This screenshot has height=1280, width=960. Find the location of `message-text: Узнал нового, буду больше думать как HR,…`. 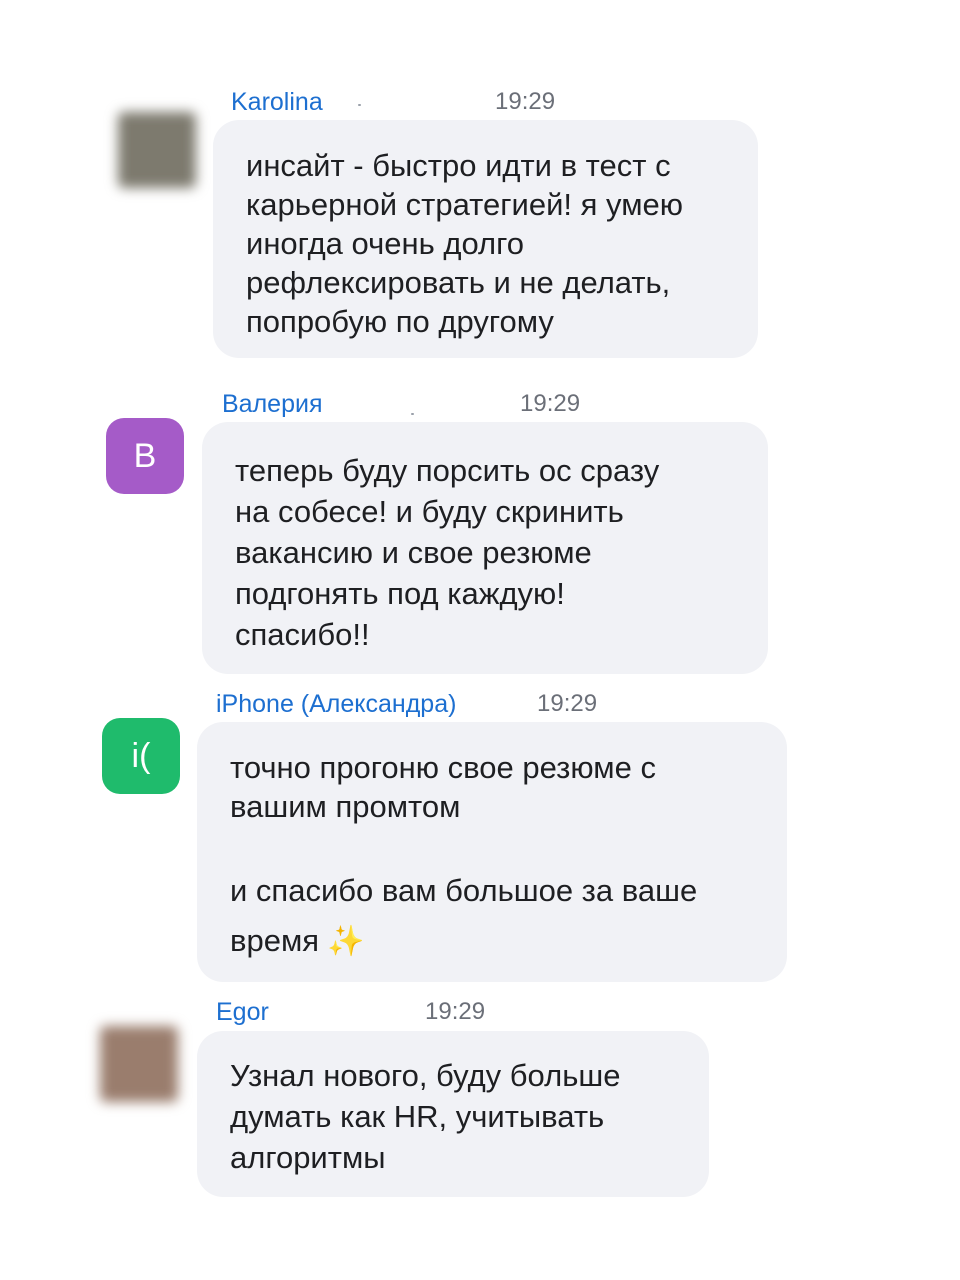

message-text: Узнал нового, буду больше думать как HR,… is located at coordinates (425, 1116).